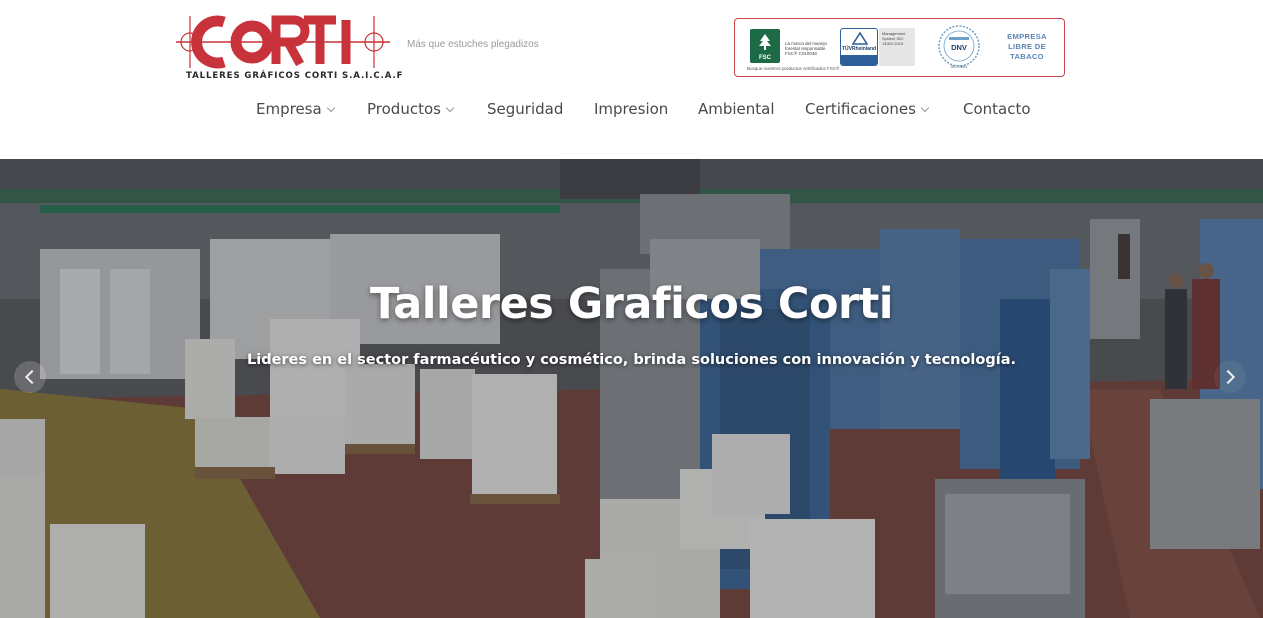 This screenshot has height=618, width=1263. I want to click on tuv-label: TÜVRheinland, so click(859, 49).